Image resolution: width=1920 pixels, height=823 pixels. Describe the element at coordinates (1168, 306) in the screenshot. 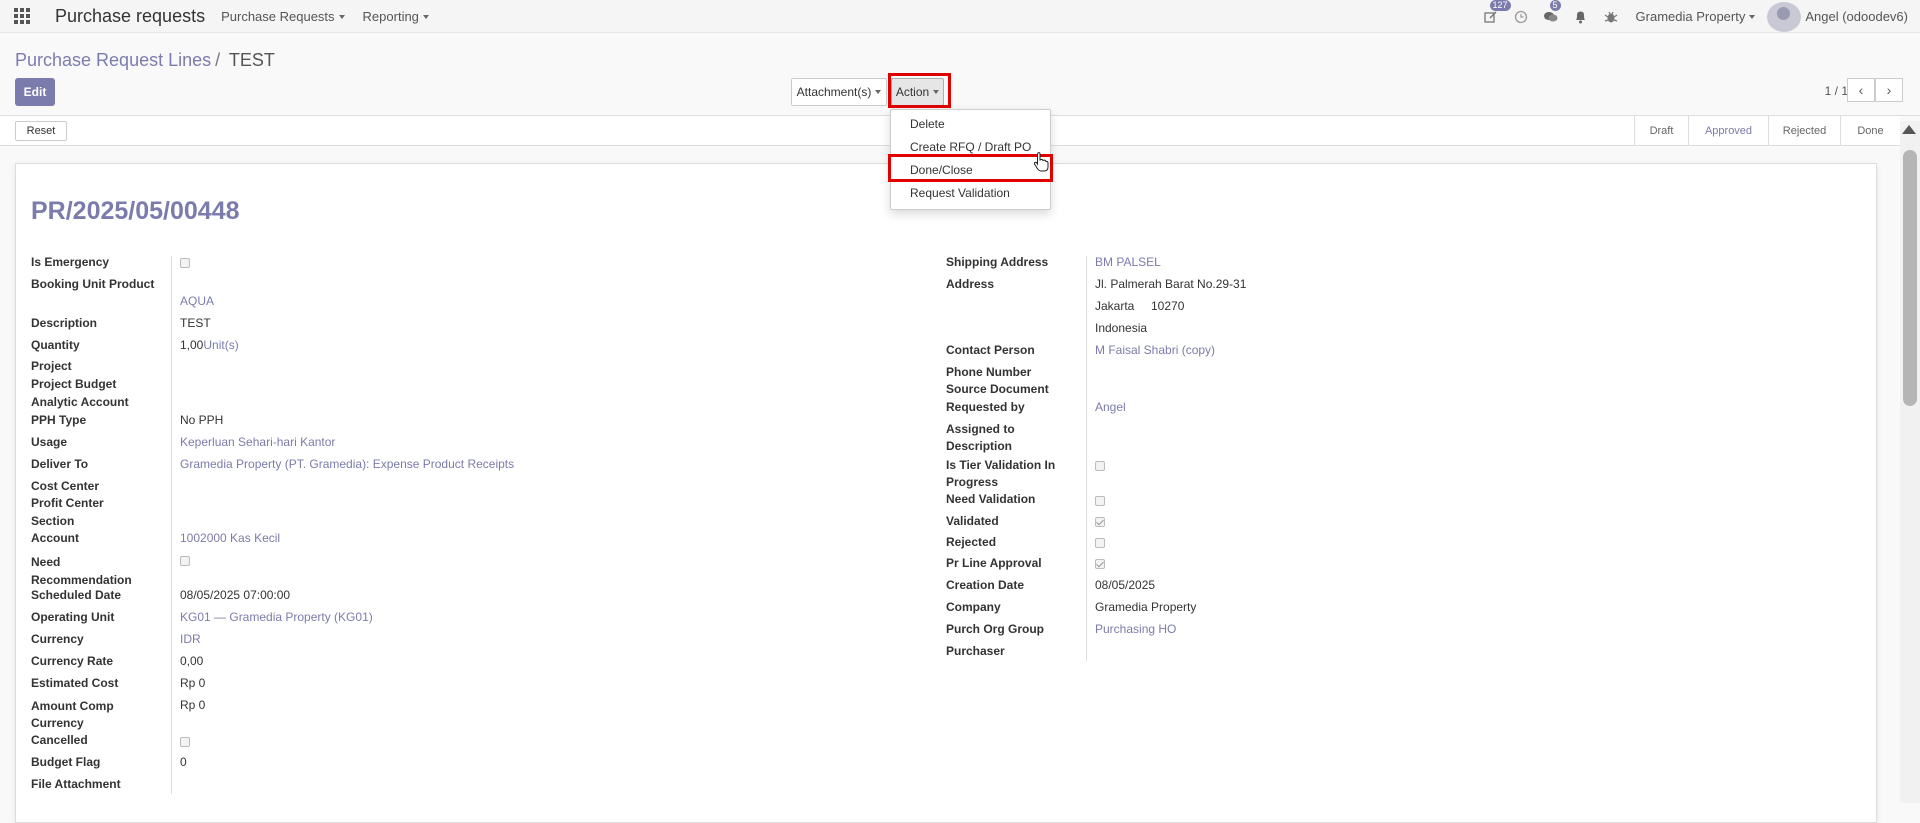

I see `value-address-zip: 10270` at that location.